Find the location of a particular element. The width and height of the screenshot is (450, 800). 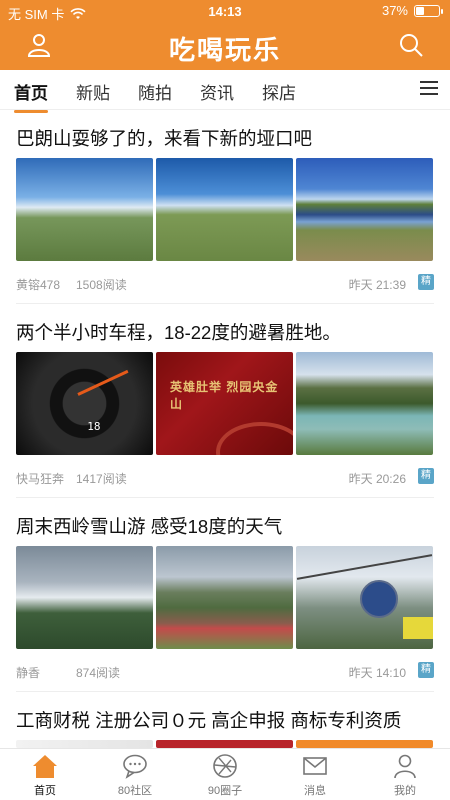

post-meta: 静香 874阅读 昨天 14:10 精 is located at coordinates (225, 672).